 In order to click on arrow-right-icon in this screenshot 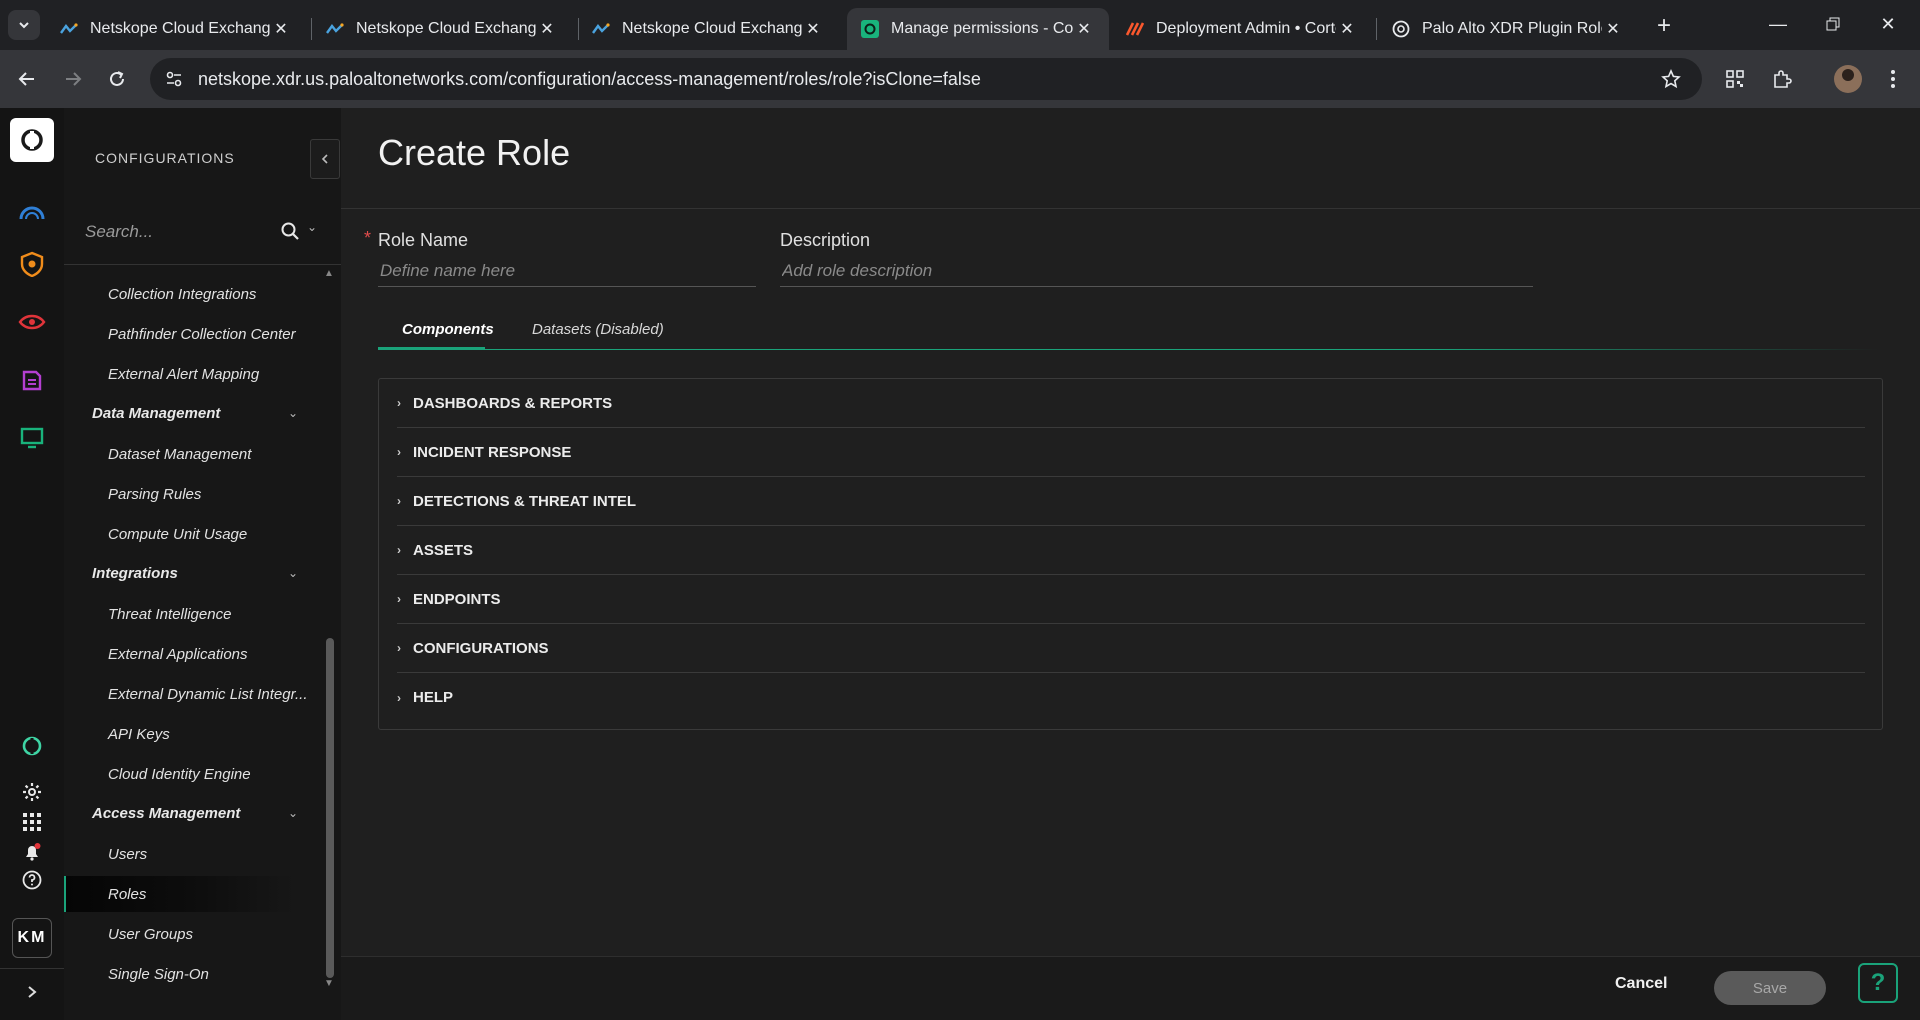, I will do `click(74, 79)`.